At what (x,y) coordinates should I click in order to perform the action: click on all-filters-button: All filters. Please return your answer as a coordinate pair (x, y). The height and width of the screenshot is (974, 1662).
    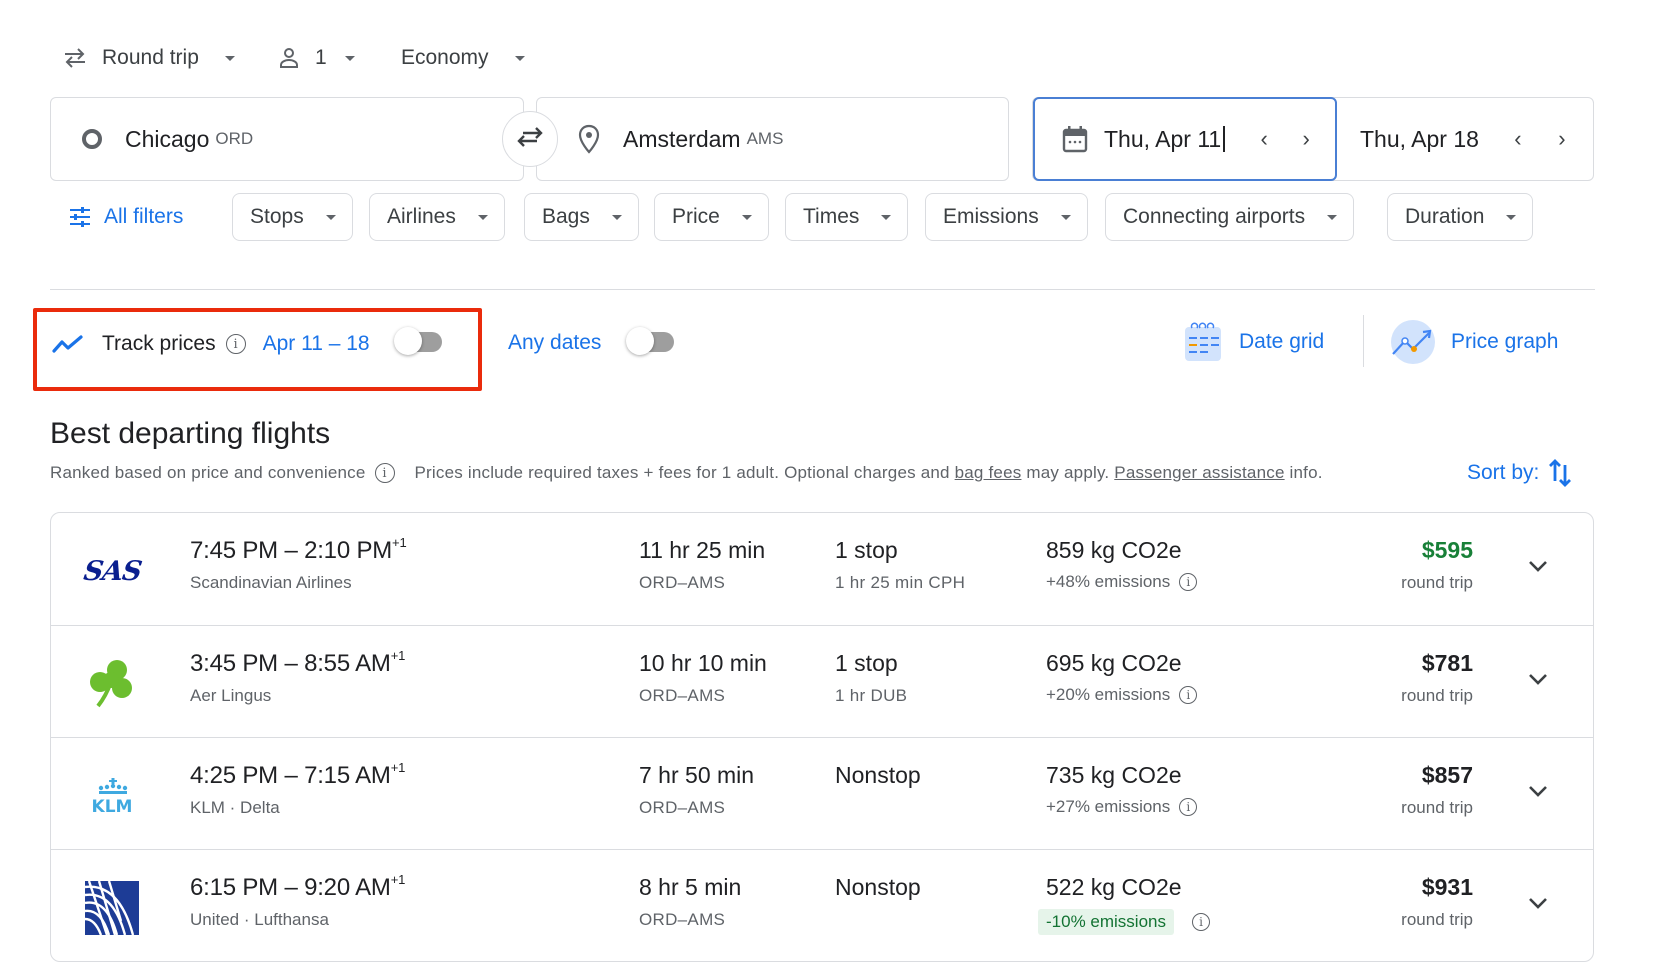
    Looking at the image, I should click on (125, 217).